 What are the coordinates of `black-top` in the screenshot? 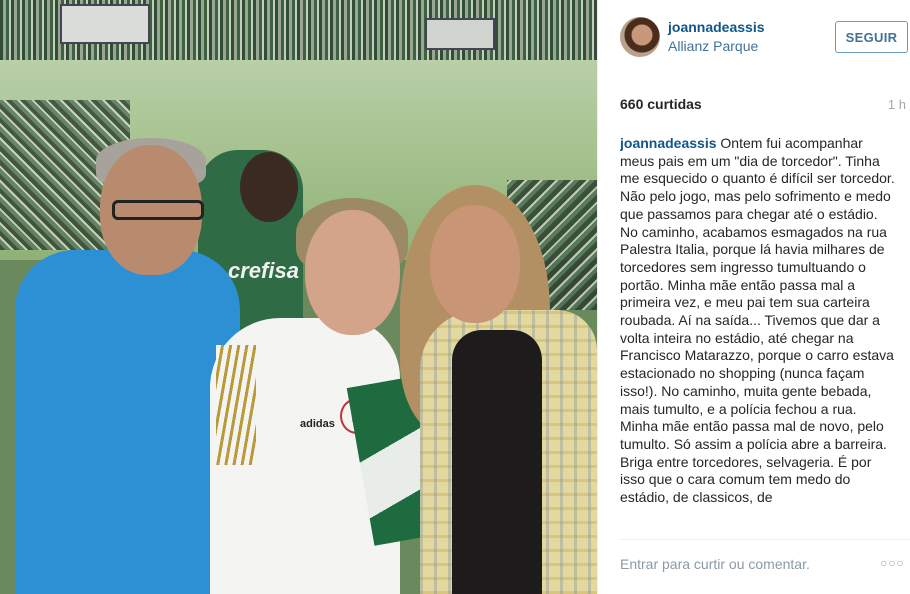 It's located at (497, 462).